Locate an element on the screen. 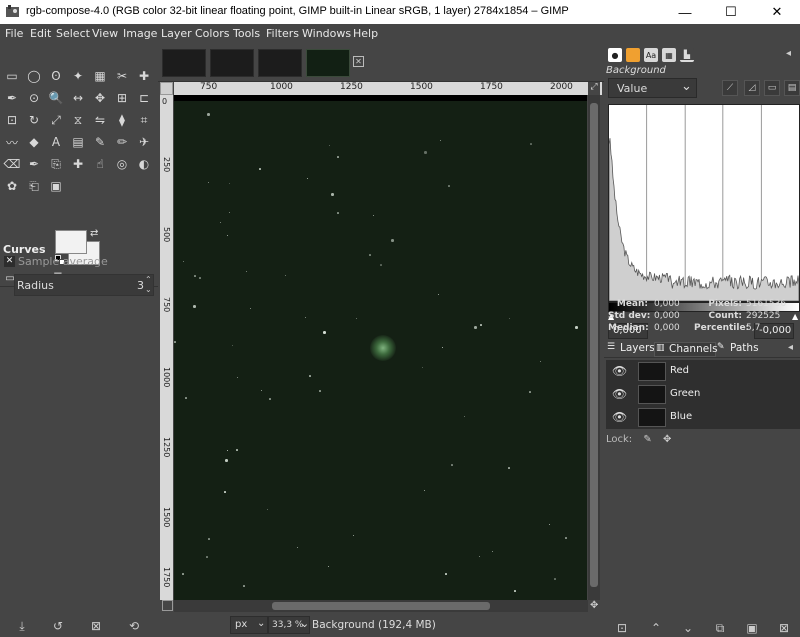 The height and width of the screenshot is (637, 800). range-end-marker-icon: ▲ is located at coordinates (795, 316).